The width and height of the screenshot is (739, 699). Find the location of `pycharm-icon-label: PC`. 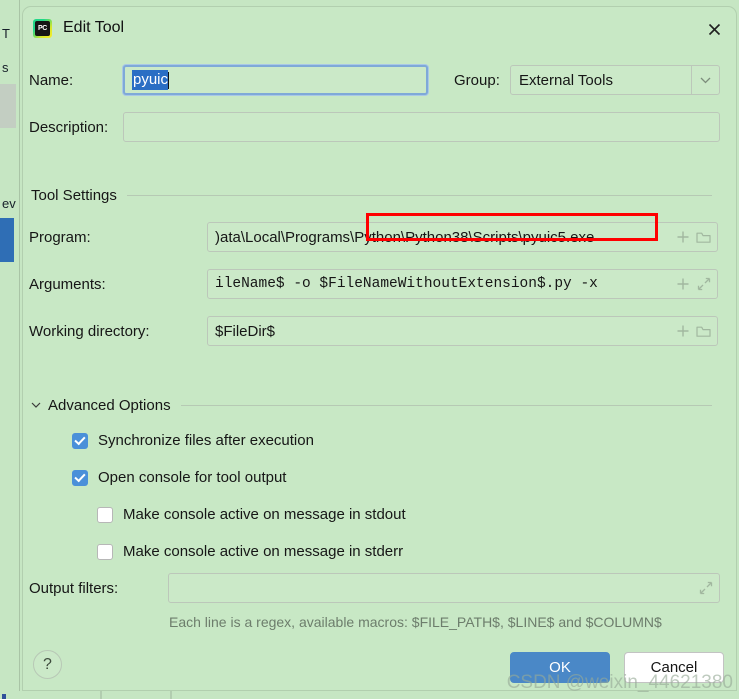

pycharm-icon-label: PC is located at coordinates (42, 28).